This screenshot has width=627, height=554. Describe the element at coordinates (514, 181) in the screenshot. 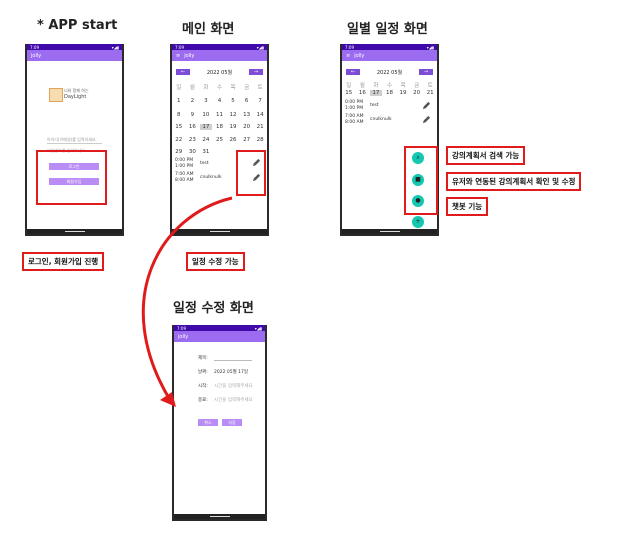

I see `linked-annotation: 유저와 연동된 강의계획서 확인 및 수정` at that location.